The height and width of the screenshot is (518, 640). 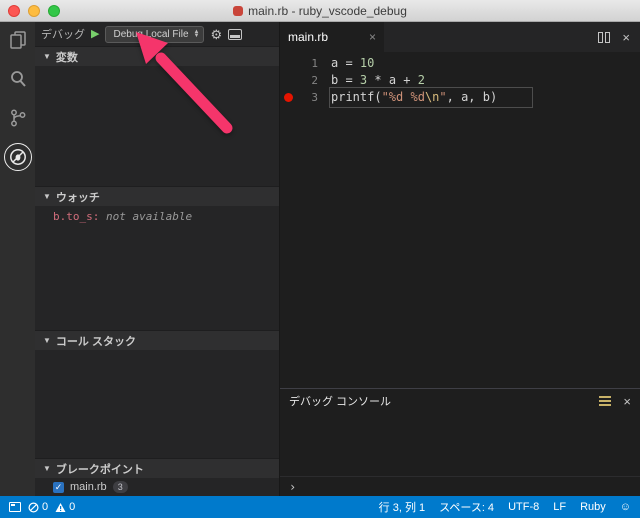 What do you see at coordinates (157, 56) in the screenshot?
I see `section-header-variables: ▼ 変数` at bounding box center [157, 56].